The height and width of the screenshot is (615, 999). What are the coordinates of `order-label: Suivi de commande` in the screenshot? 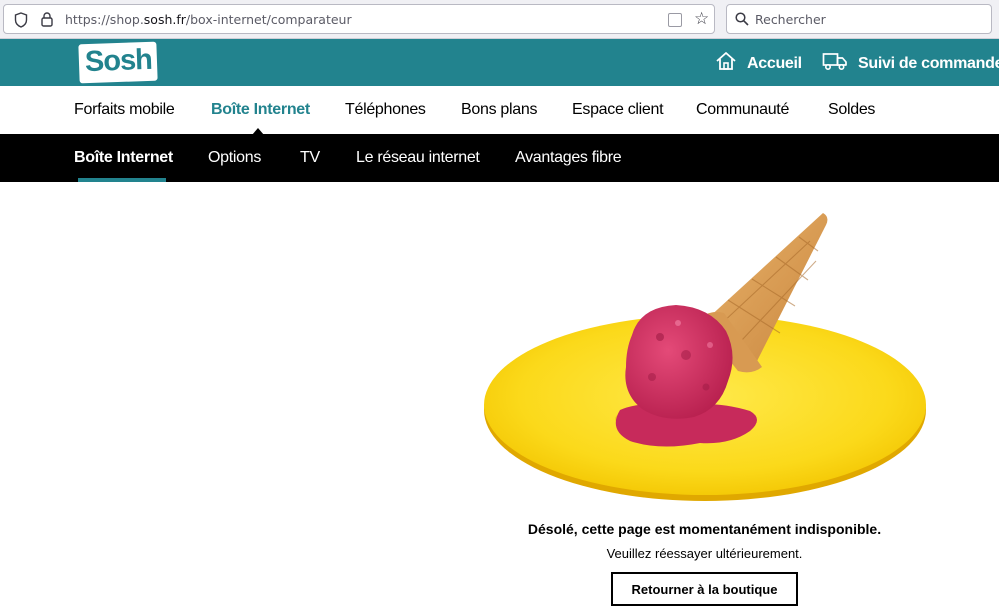 It's located at (928, 63).